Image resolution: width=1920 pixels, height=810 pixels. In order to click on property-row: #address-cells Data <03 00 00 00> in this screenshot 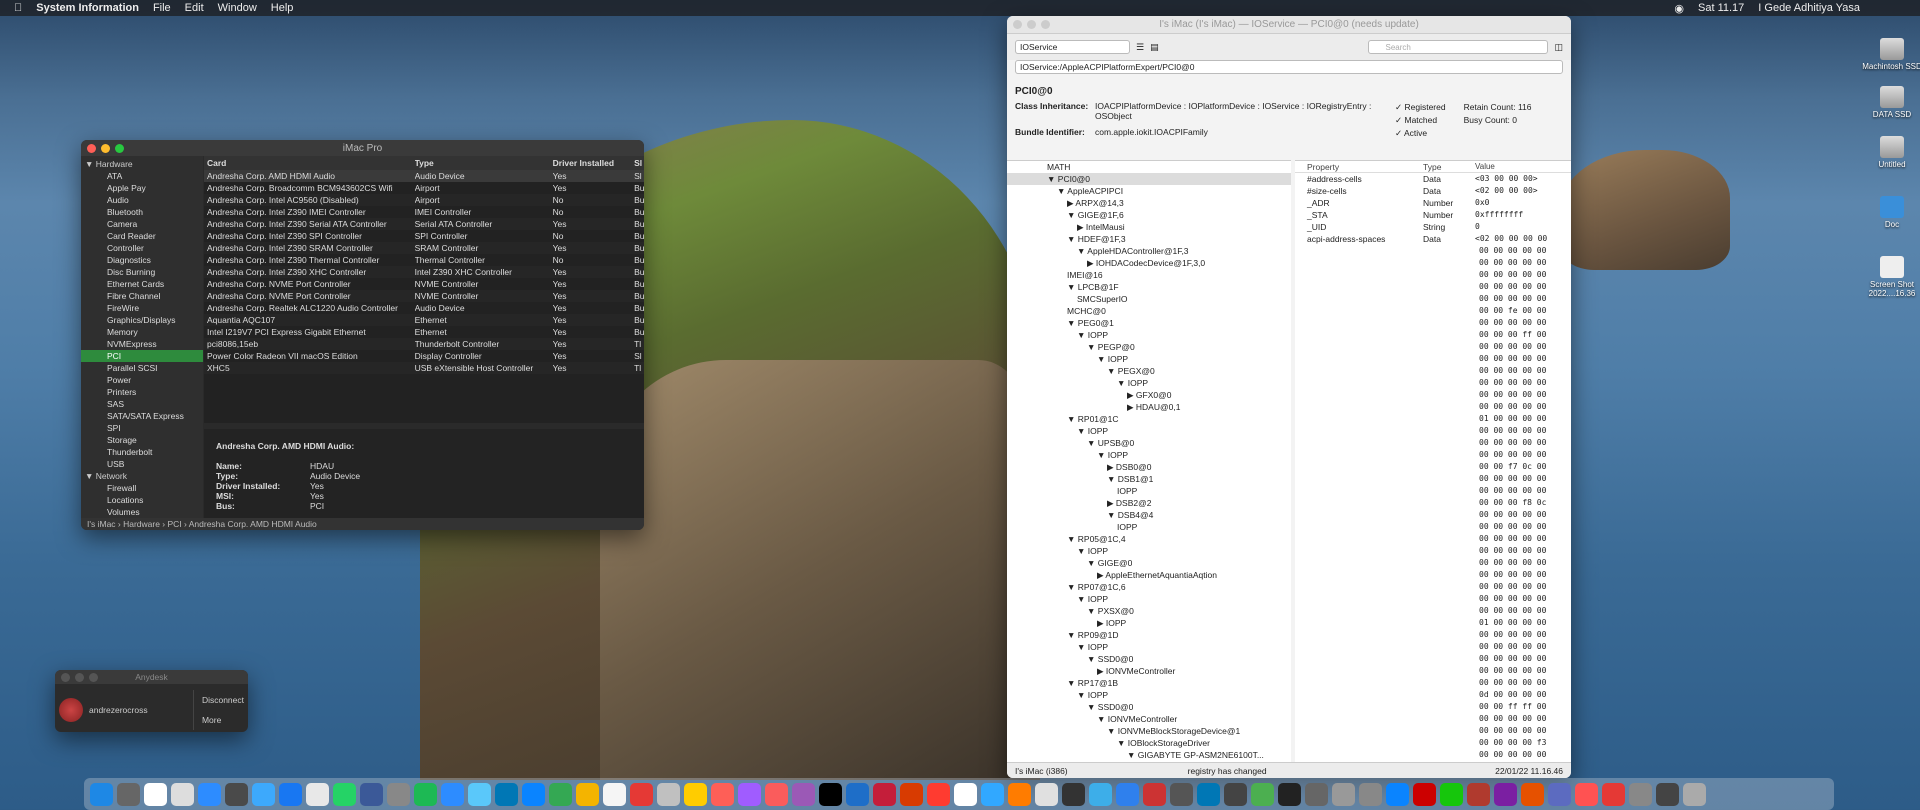, I will do `click(1433, 179)`.